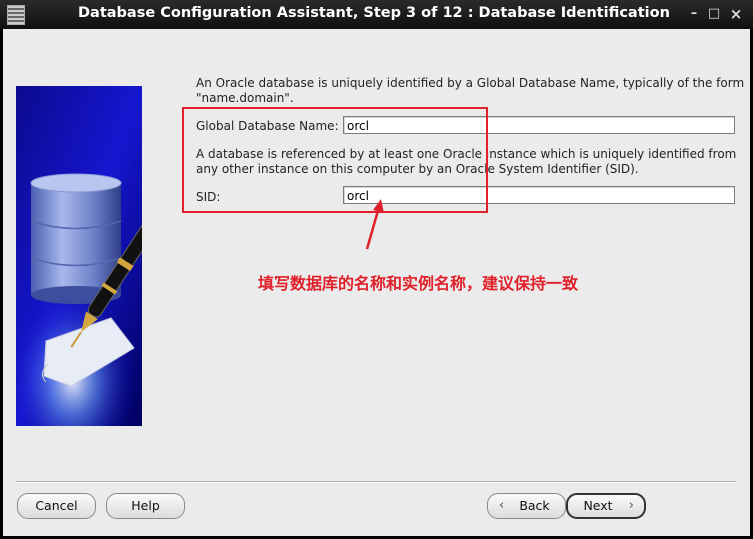  I want to click on annotation-text: 填写数据库的名称和实例名称，建议保持一致, so click(418, 283).